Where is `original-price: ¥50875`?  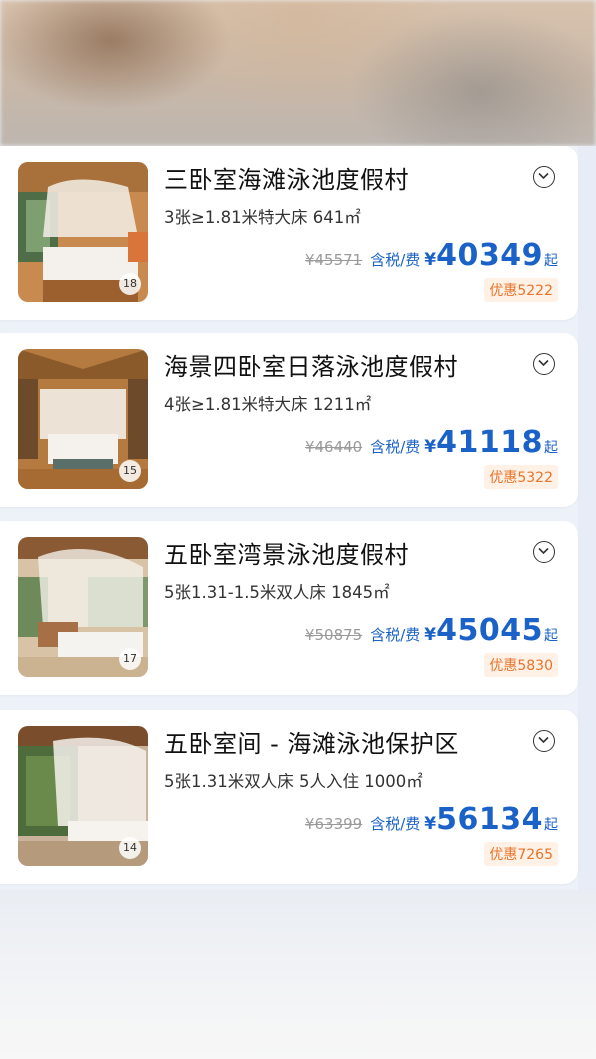
original-price: ¥50875 is located at coordinates (333, 635).